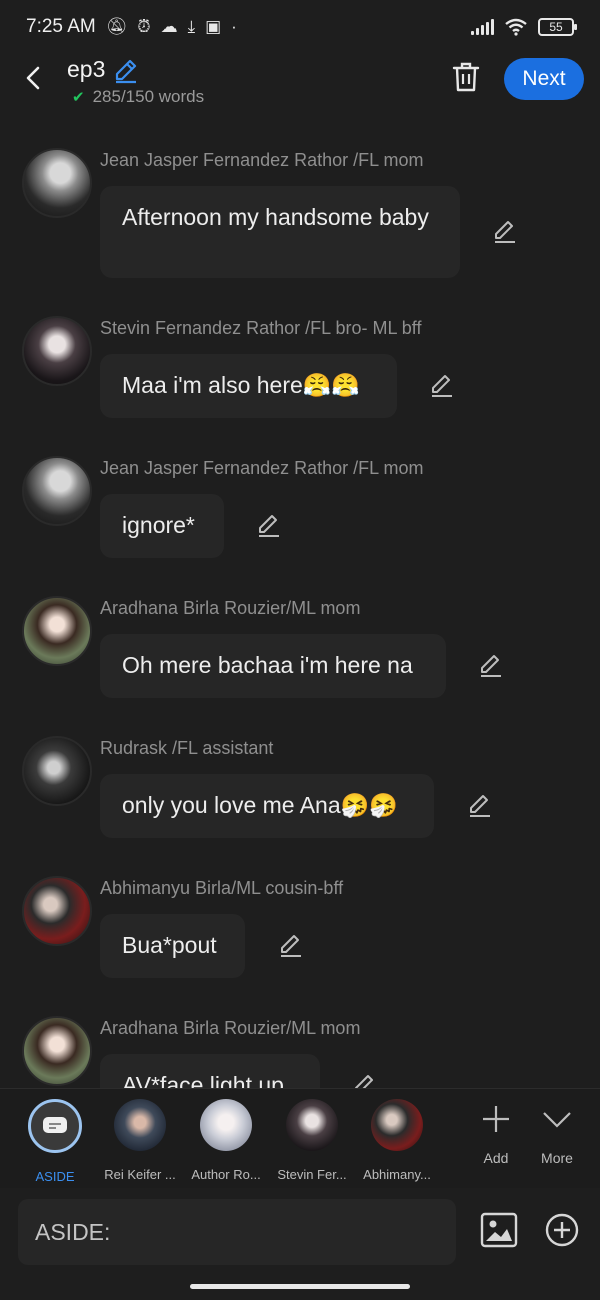 The height and width of the screenshot is (1300, 600). Describe the element at coordinates (261, 328) in the screenshot. I see `sender-name: Stevin Fernandez Rathor /FL bro- ML bff` at that location.